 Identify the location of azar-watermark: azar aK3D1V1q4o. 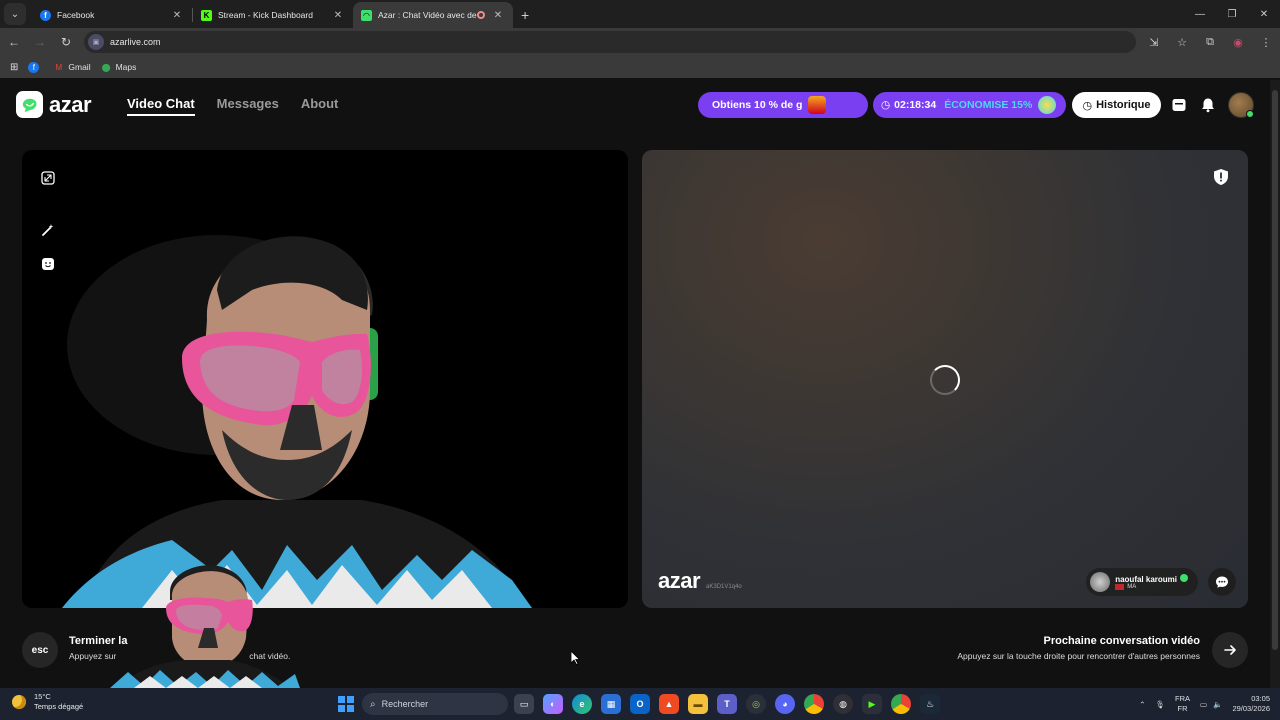
(700, 581).